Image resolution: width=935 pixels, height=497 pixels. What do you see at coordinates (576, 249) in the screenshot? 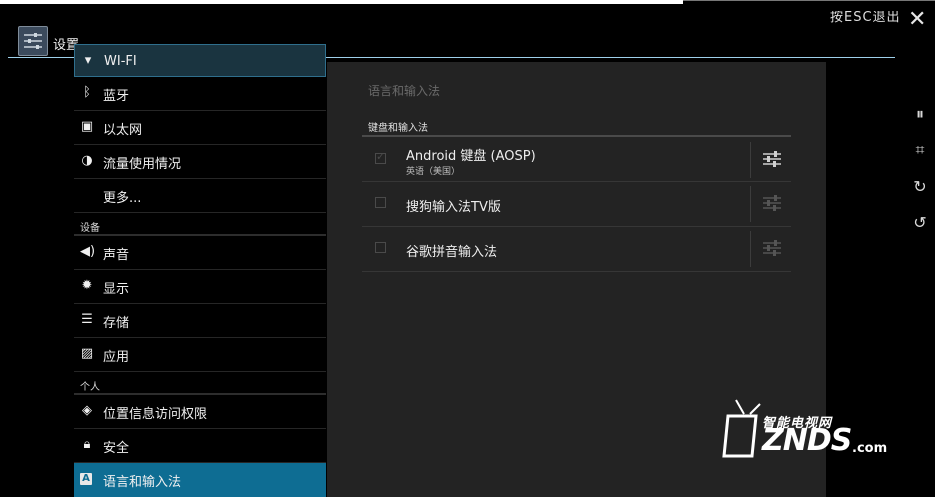
I see `input-method-row-google-pinyin: 谷歌拼音输入法` at bounding box center [576, 249].